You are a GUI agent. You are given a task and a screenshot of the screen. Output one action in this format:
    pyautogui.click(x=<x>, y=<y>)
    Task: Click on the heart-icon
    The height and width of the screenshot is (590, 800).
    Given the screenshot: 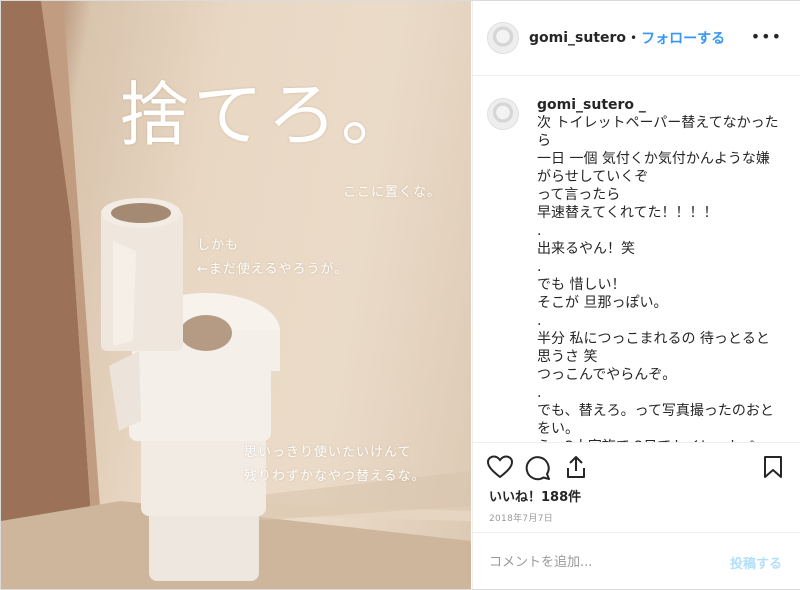 What is the action you would take?
    pyautogui.click(x=500, y=467)
    